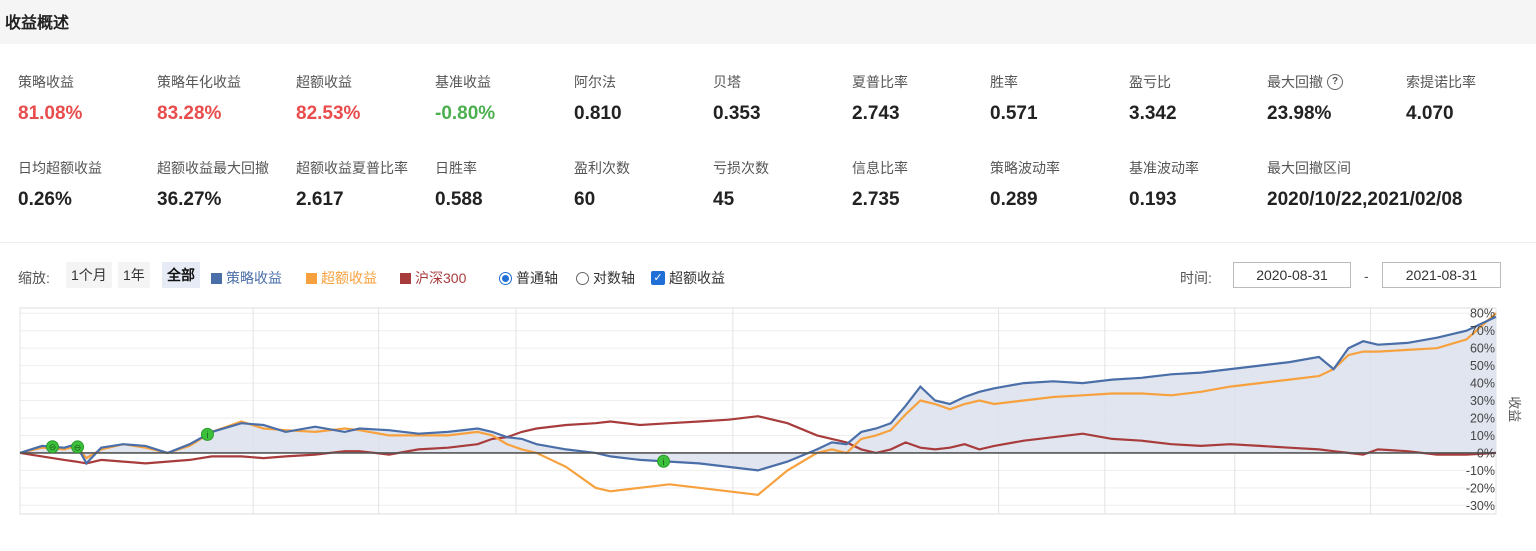  I want to click on metric-label-wrap: 最大回撤 ?, so click(1337, 82).